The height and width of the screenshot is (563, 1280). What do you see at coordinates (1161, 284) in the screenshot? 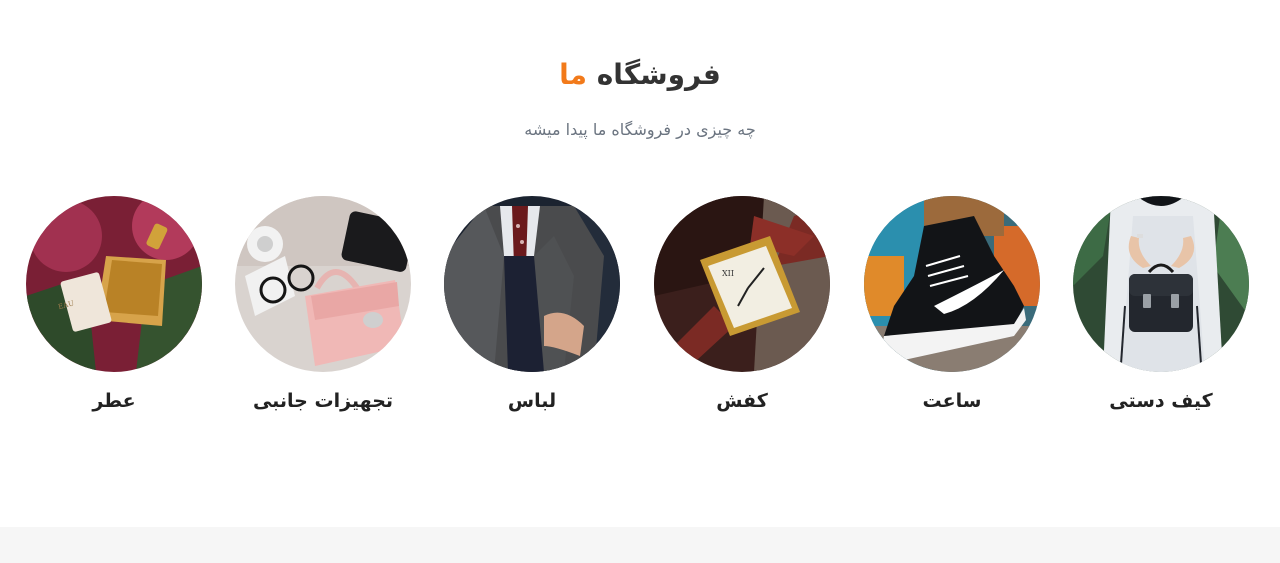
I see `handbag-photo` at bounding box center [1161, 284].